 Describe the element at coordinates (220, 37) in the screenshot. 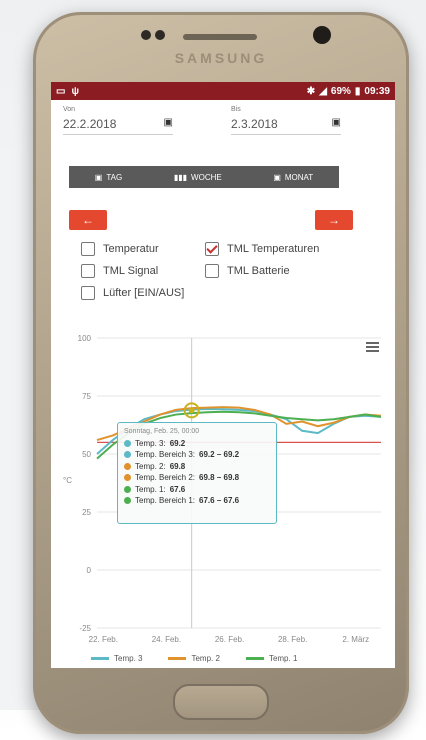

I see `speaker-grille` at that location.